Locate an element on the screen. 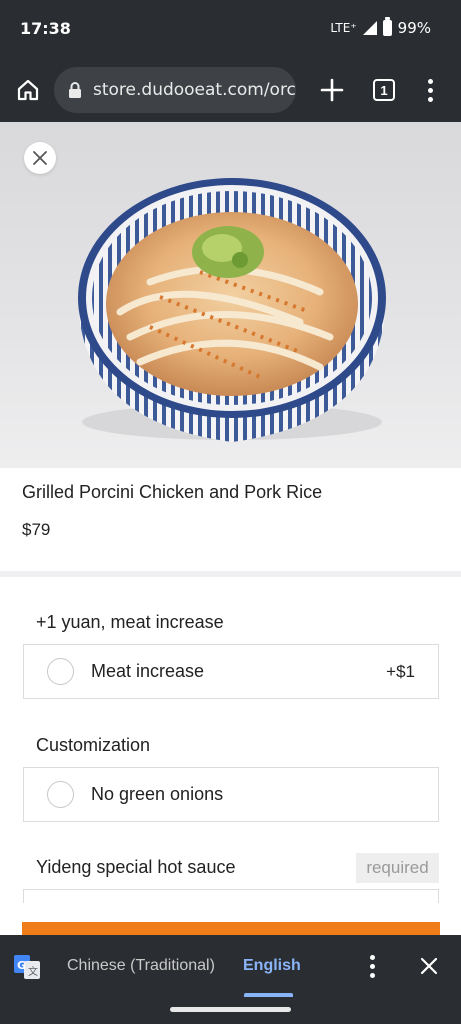  status-time: 17:38 is located at coordinates (45, 28).